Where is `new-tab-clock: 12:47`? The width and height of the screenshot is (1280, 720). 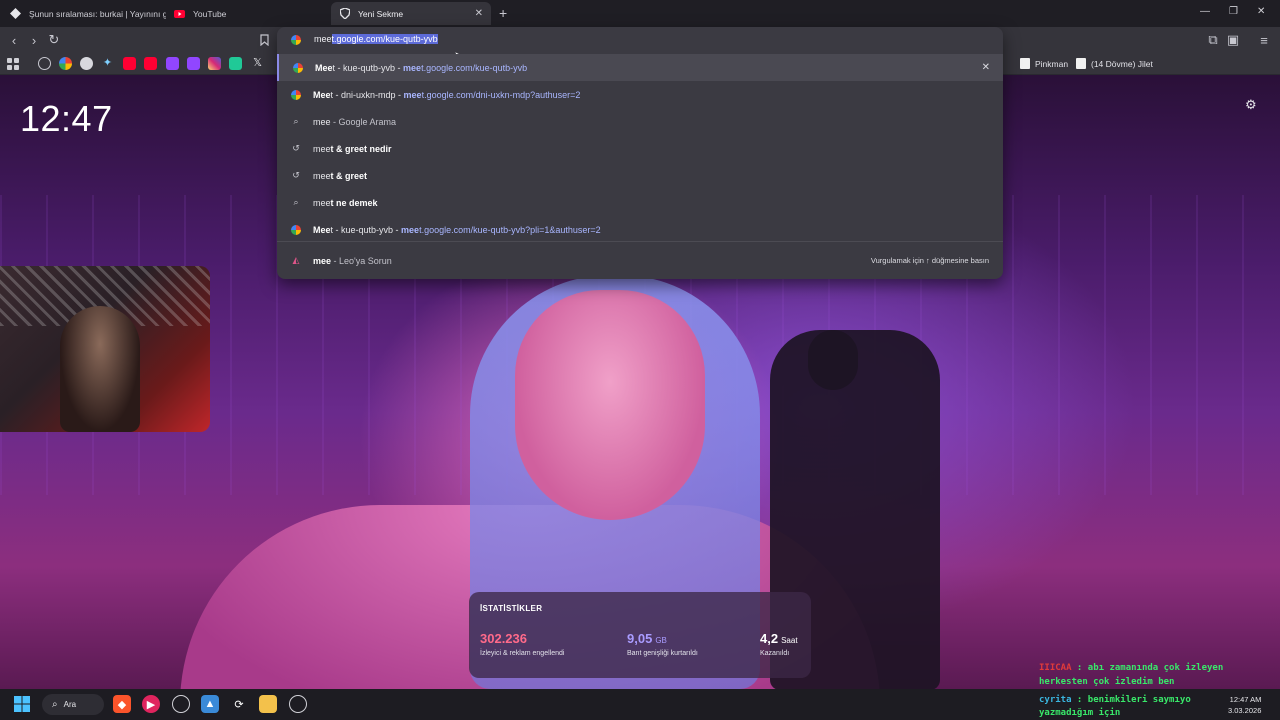
new-tab-clock: 12:47 is located at coordinates (66, 118).